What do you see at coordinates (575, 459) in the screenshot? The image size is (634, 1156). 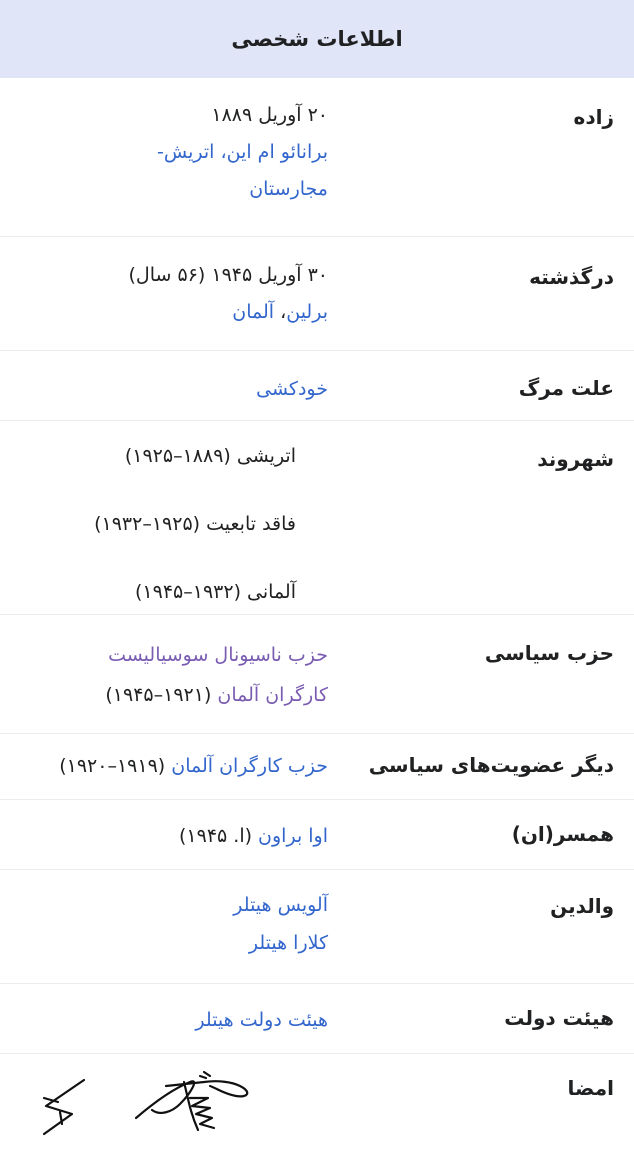 I see `label-citizenship: شهروند` at bounding box center [575, 459].